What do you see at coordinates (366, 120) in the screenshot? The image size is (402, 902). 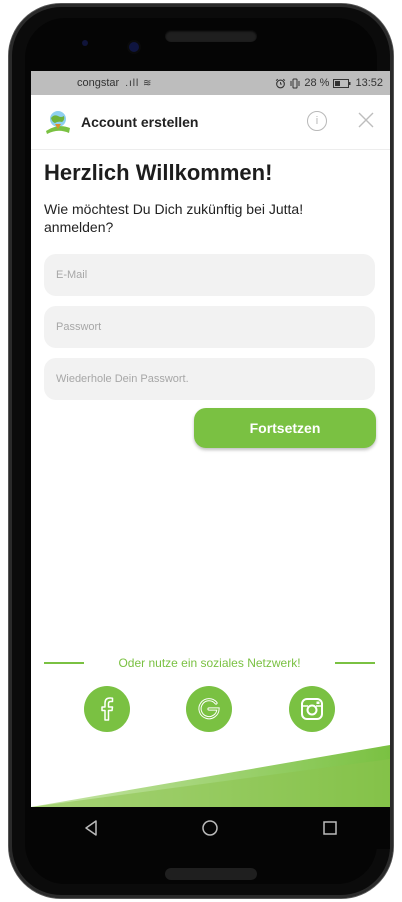 I see `close-icon` at bounding box center [366, 120].